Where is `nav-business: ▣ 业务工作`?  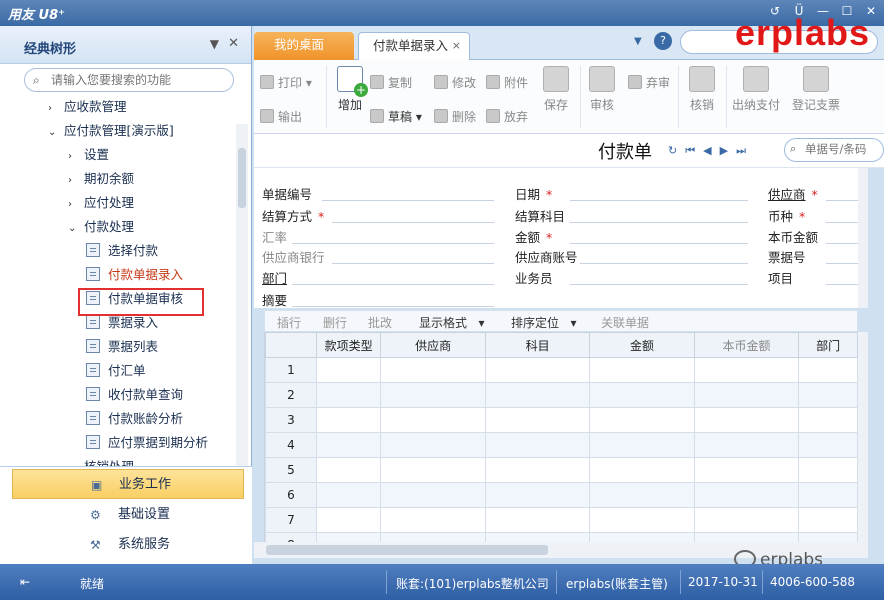 nav-business: ▣ 业务工作 is located at coordinates (128, 484).